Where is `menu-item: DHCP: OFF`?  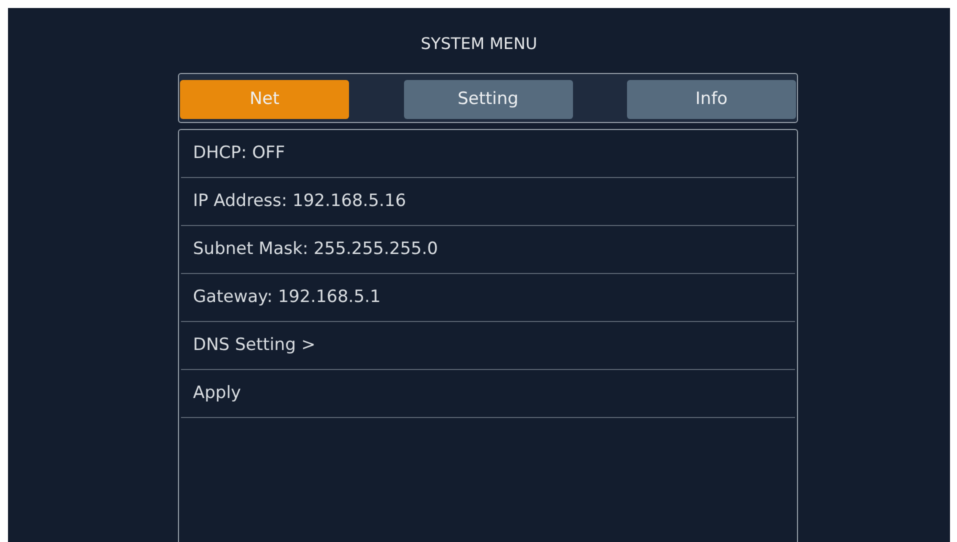
menu-item: DHCP: OFF is located at coordinates (488, 154).